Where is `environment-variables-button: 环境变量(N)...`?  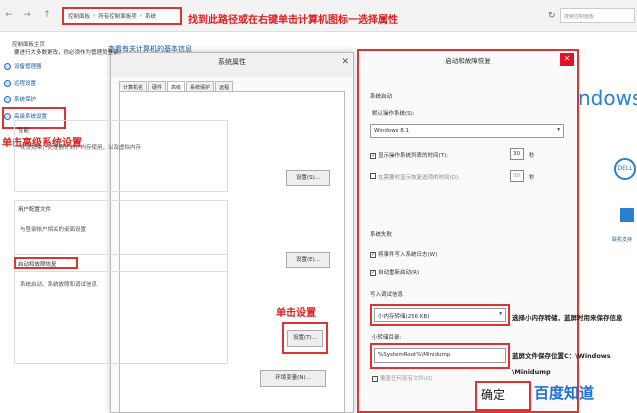
environment-variables-button: 环境变量(N)... is located at coordinates (293, 378).